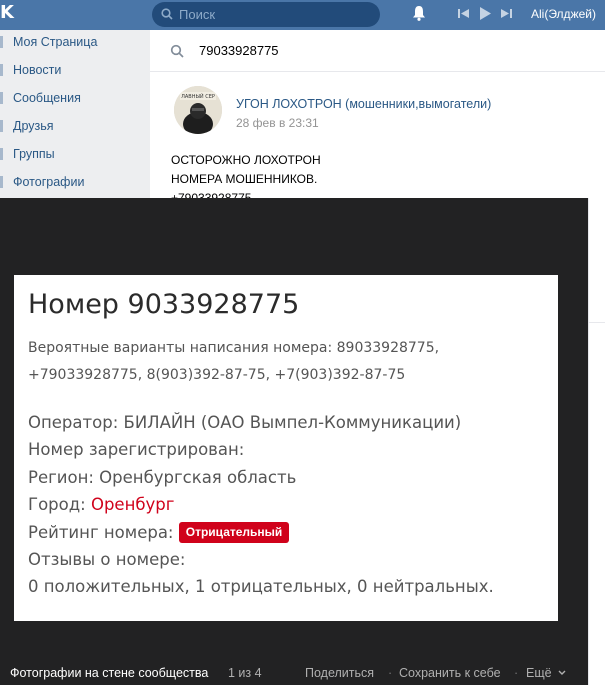  What do you see at coordinates (563, 14) in the screenshot?
I see `user-name: Ali(Элджей)` at bounding box center [563, 14].